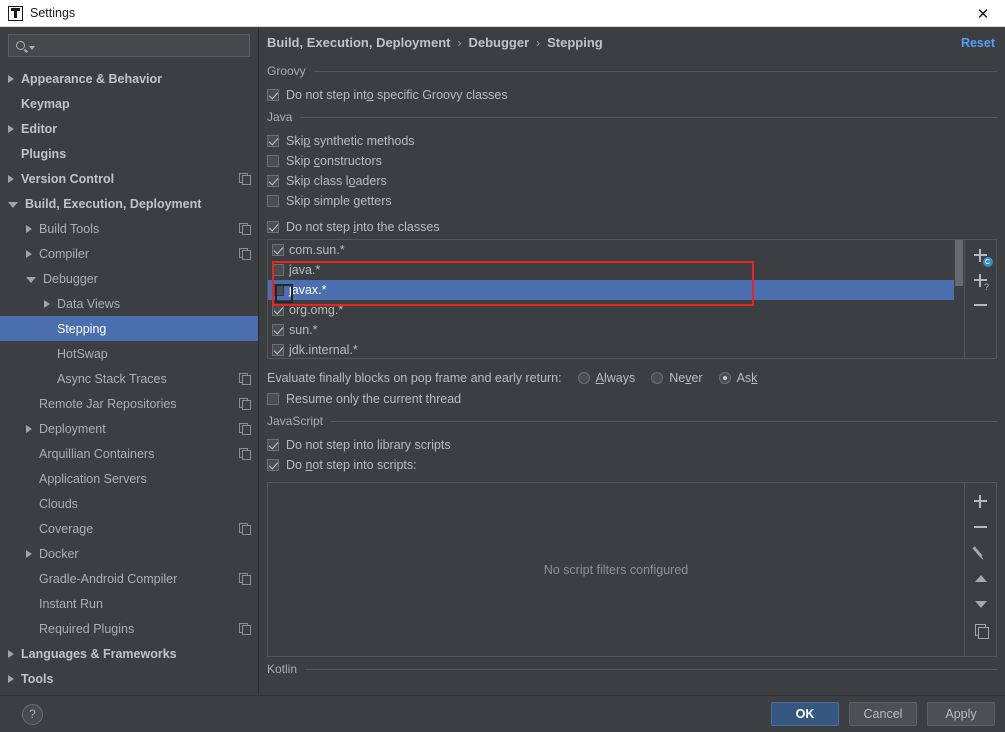 This screenshot has width=1005, height=732. Describe the element at coordinates (129, 553) in the screenshot. I see `sidebar-item-docker: Docker` at that location.